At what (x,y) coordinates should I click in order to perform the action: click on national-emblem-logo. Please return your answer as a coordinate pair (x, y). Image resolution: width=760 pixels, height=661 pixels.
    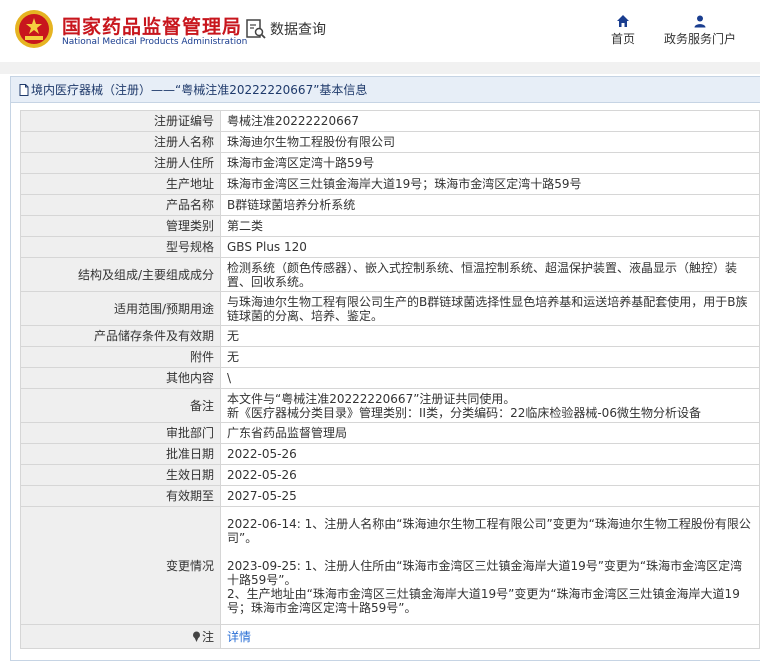
    Looking at the image, I should click on (34, 29).